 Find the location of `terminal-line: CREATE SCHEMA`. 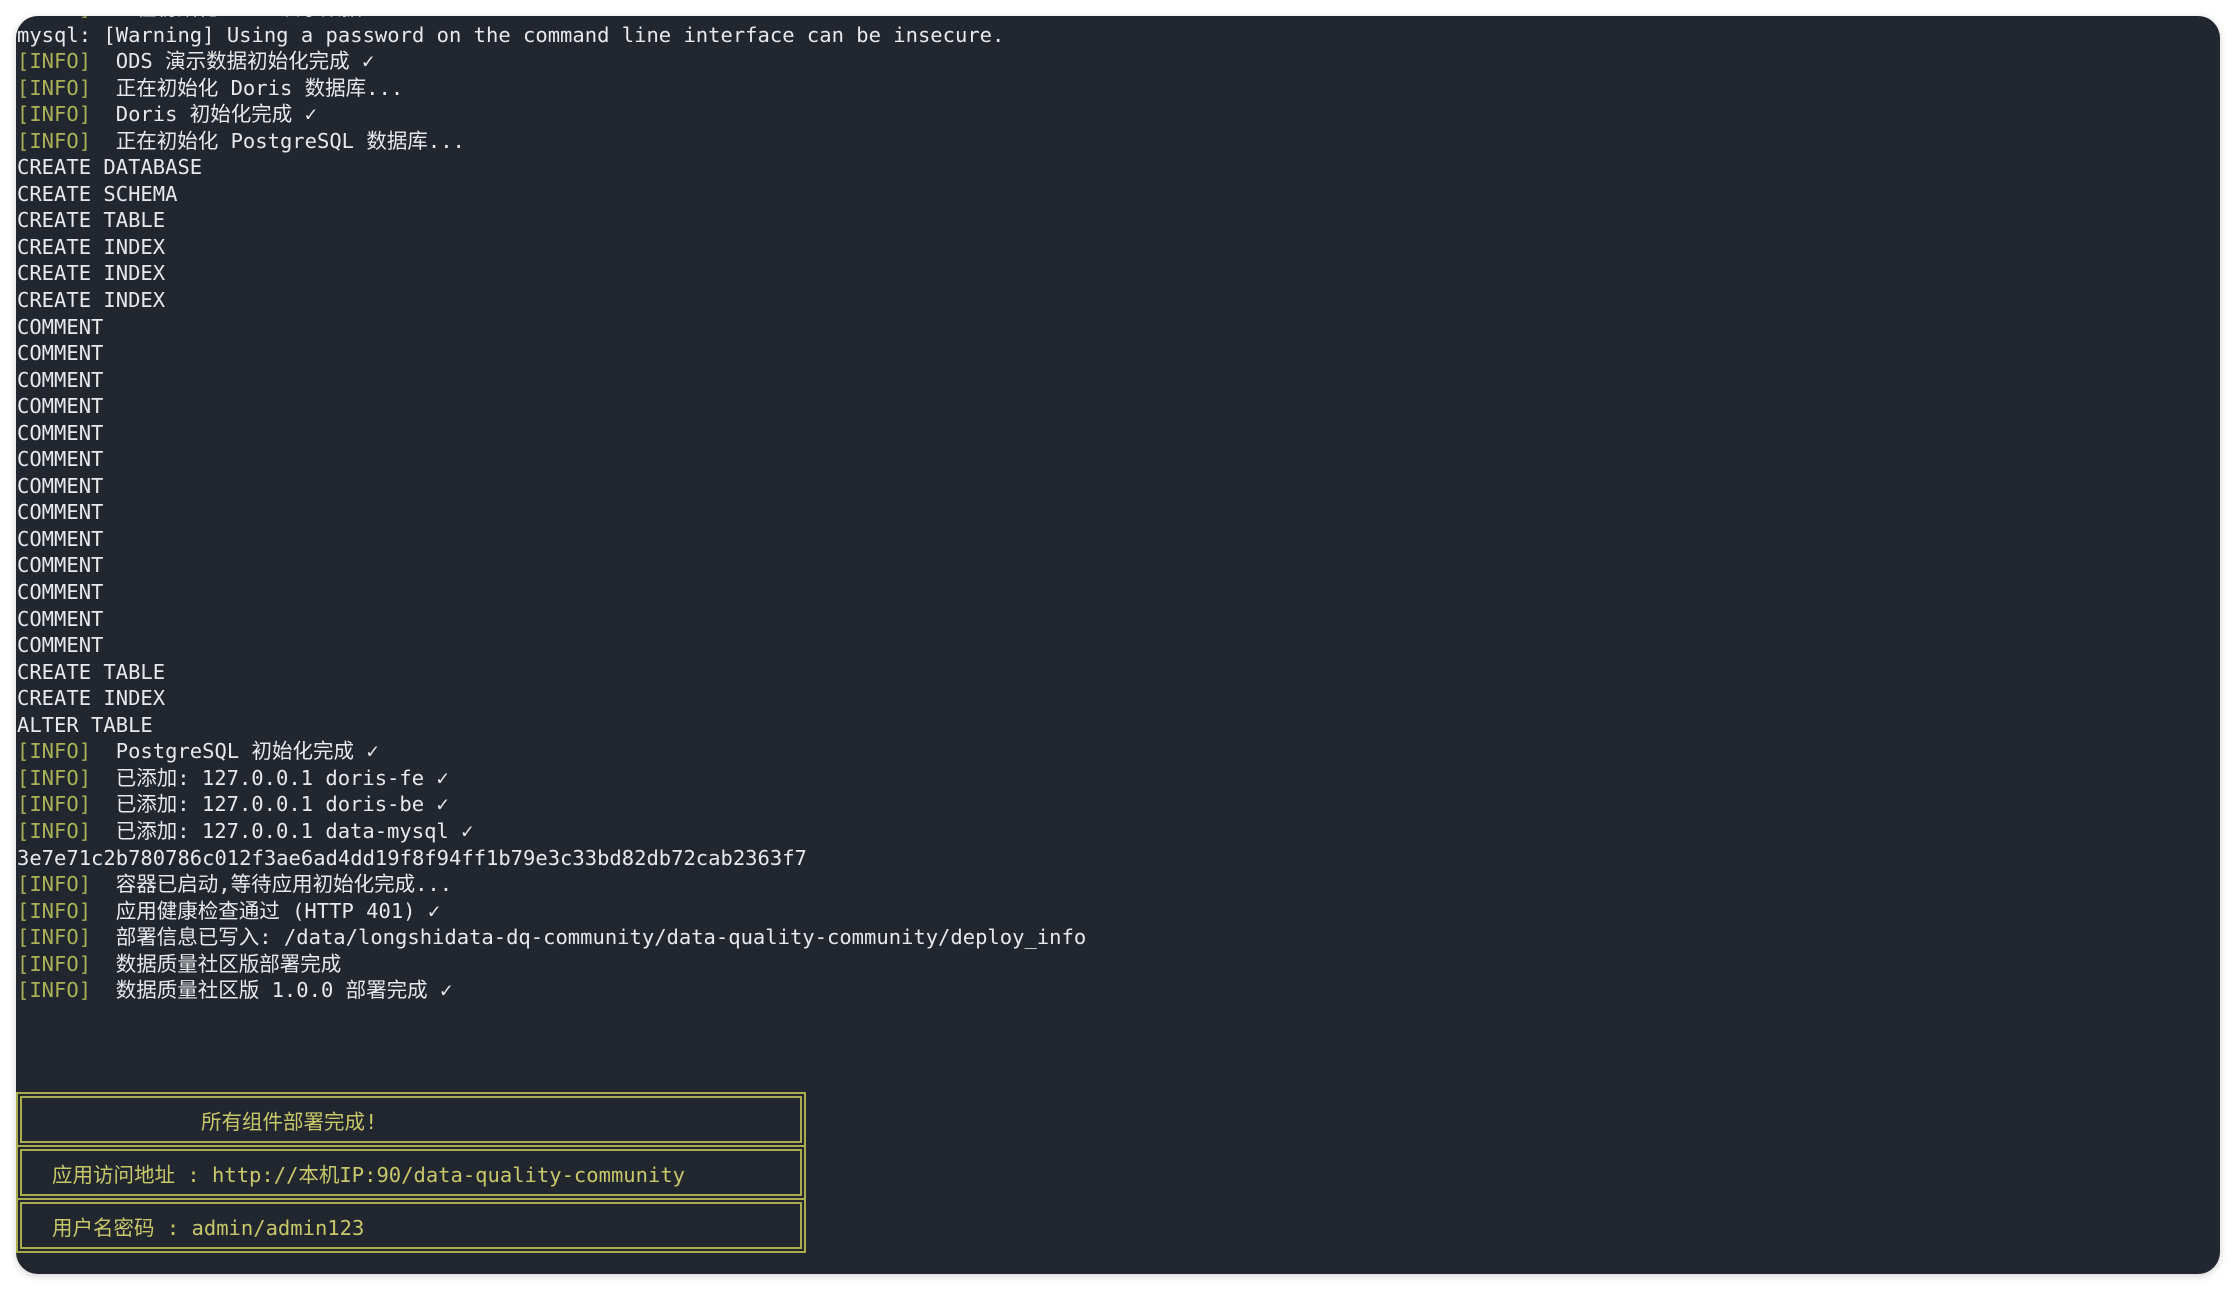

terminal-line: CREATE SCHEMA is located at coordinates (551, 194).